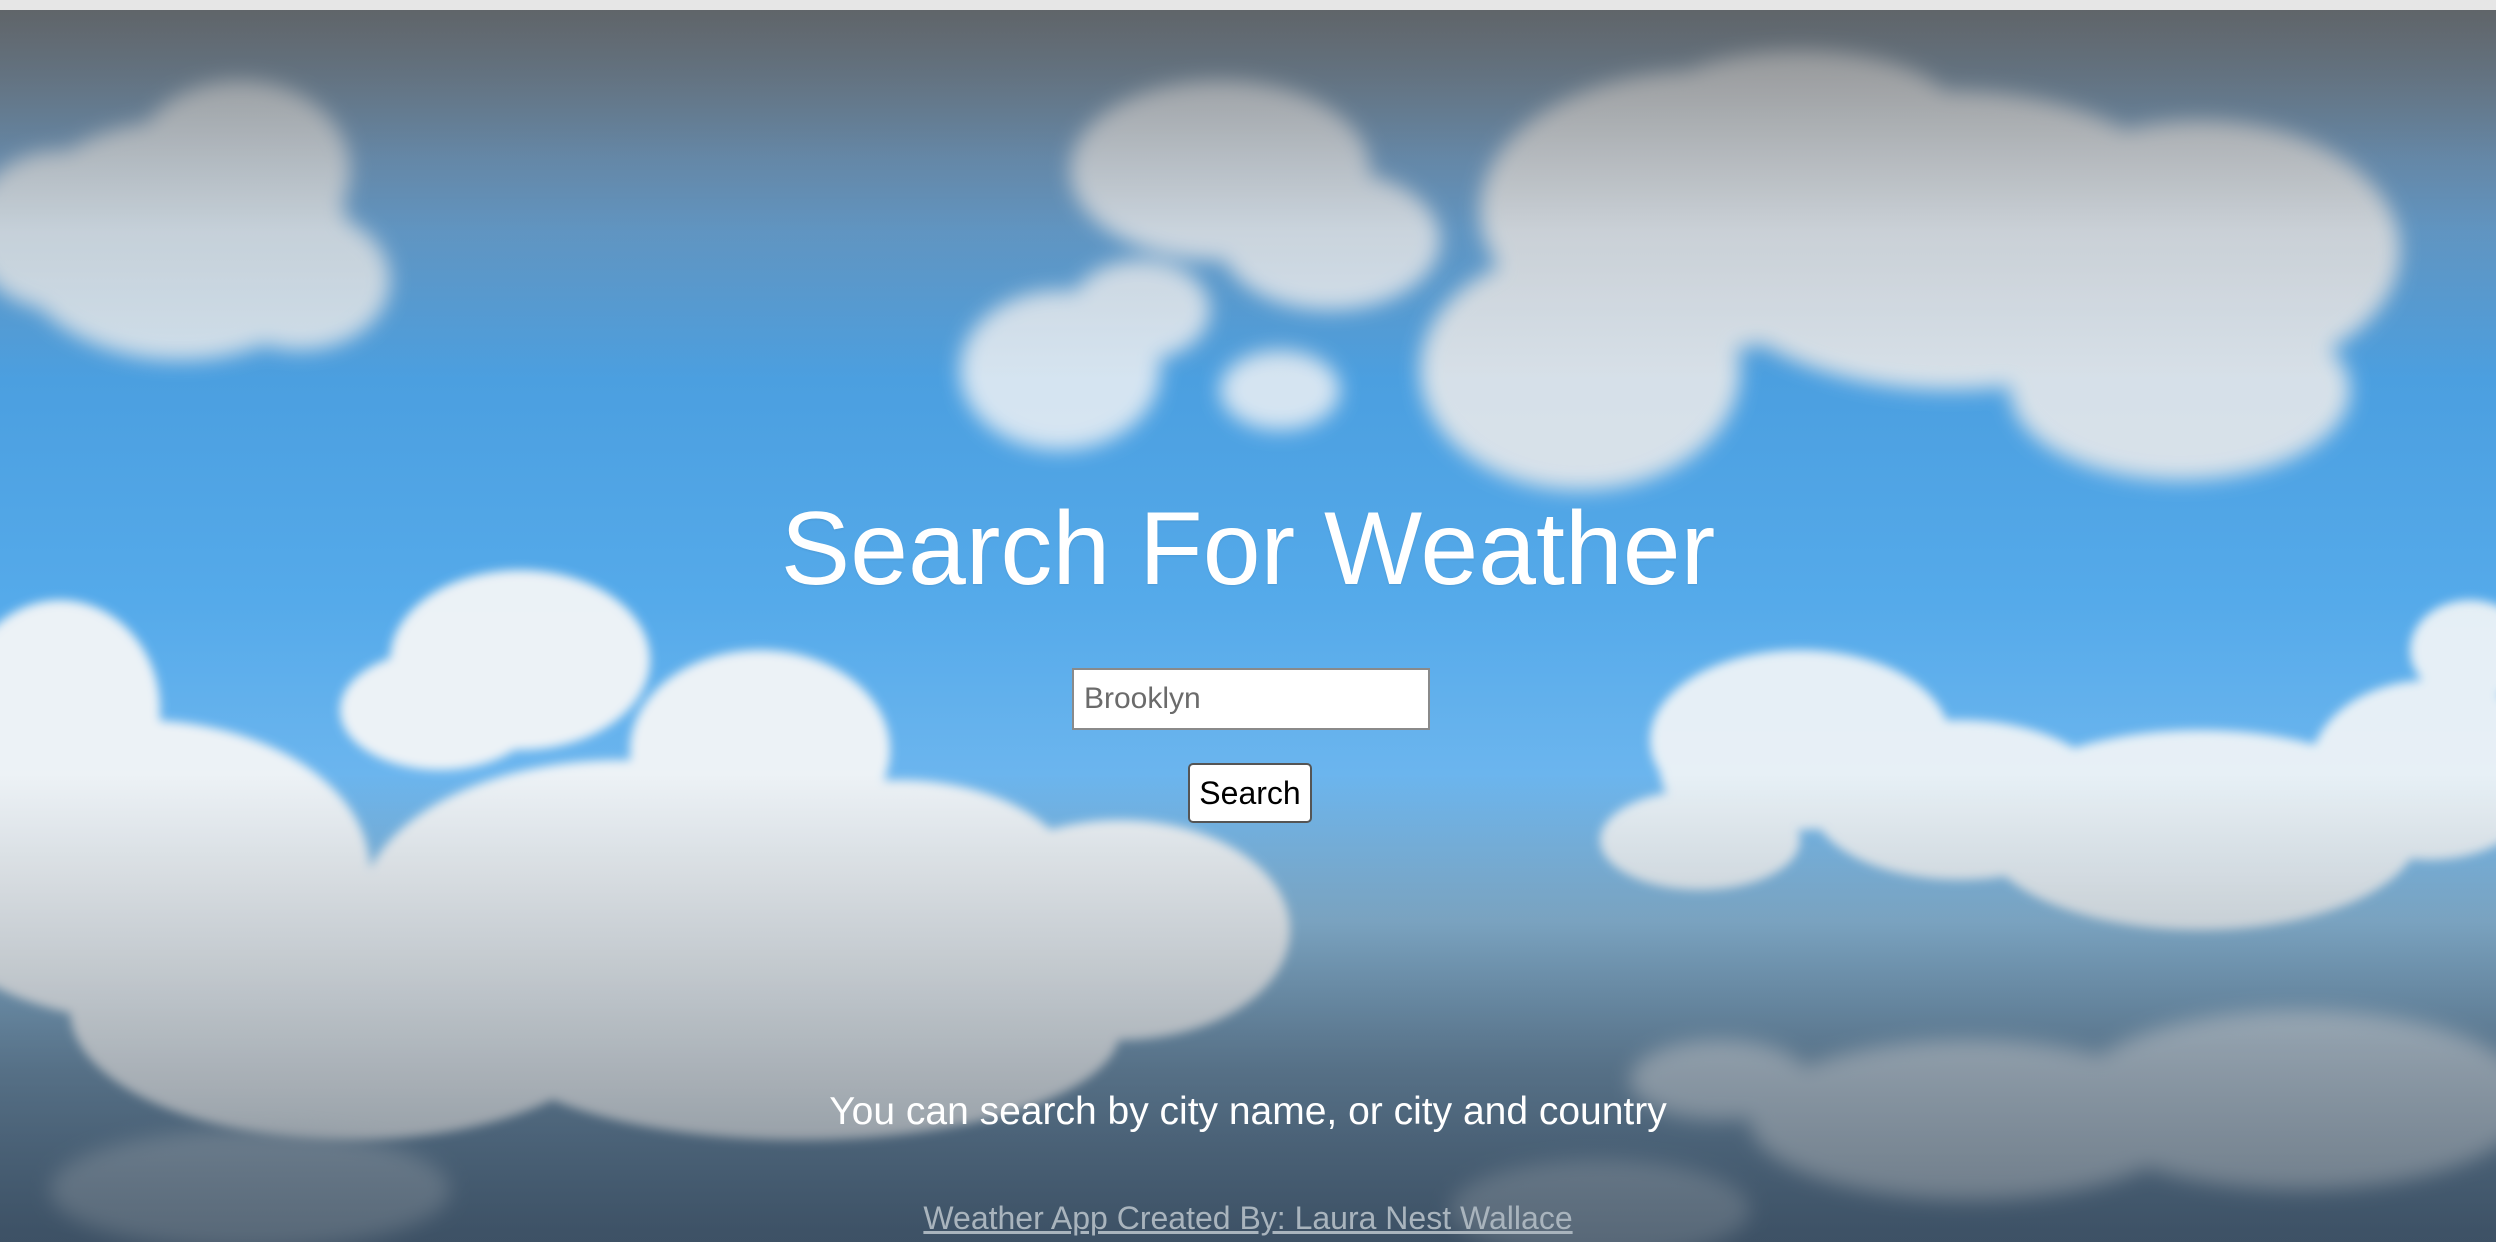 The width and height of the screenshot is (2496, 1242). Describe the element at coordinates (1248, 5) in the screenshot. I see `browser-top-strip` at that location.